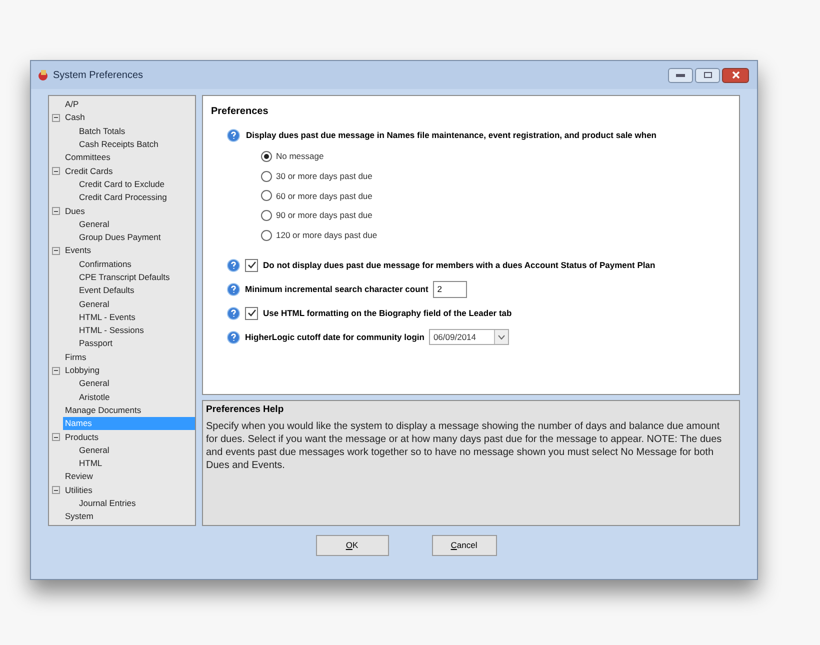  What do you see at coordinates (129, 105) in the screenshot?
I see `tree-item: A/P` at bounding box center [129, 105].